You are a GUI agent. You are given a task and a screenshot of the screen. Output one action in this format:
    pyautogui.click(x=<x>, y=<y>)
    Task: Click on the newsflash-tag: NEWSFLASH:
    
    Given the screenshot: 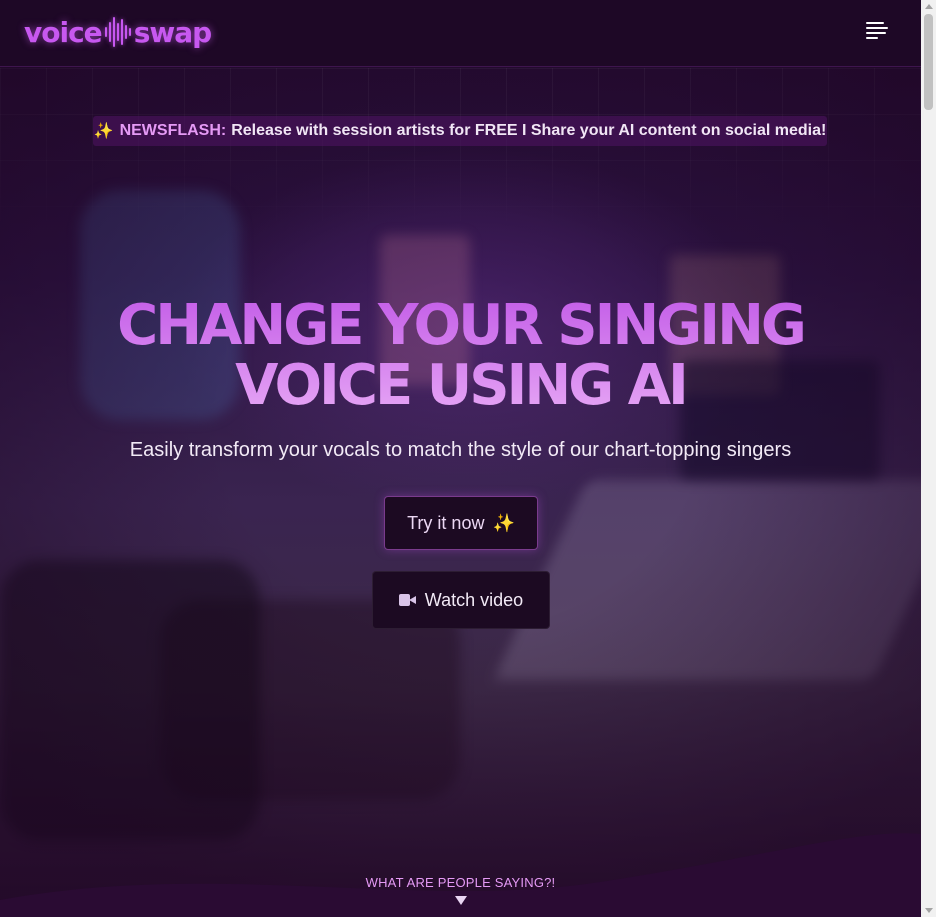 What is the action you would take?
    pyautogui.click(x=173, y=130)
    